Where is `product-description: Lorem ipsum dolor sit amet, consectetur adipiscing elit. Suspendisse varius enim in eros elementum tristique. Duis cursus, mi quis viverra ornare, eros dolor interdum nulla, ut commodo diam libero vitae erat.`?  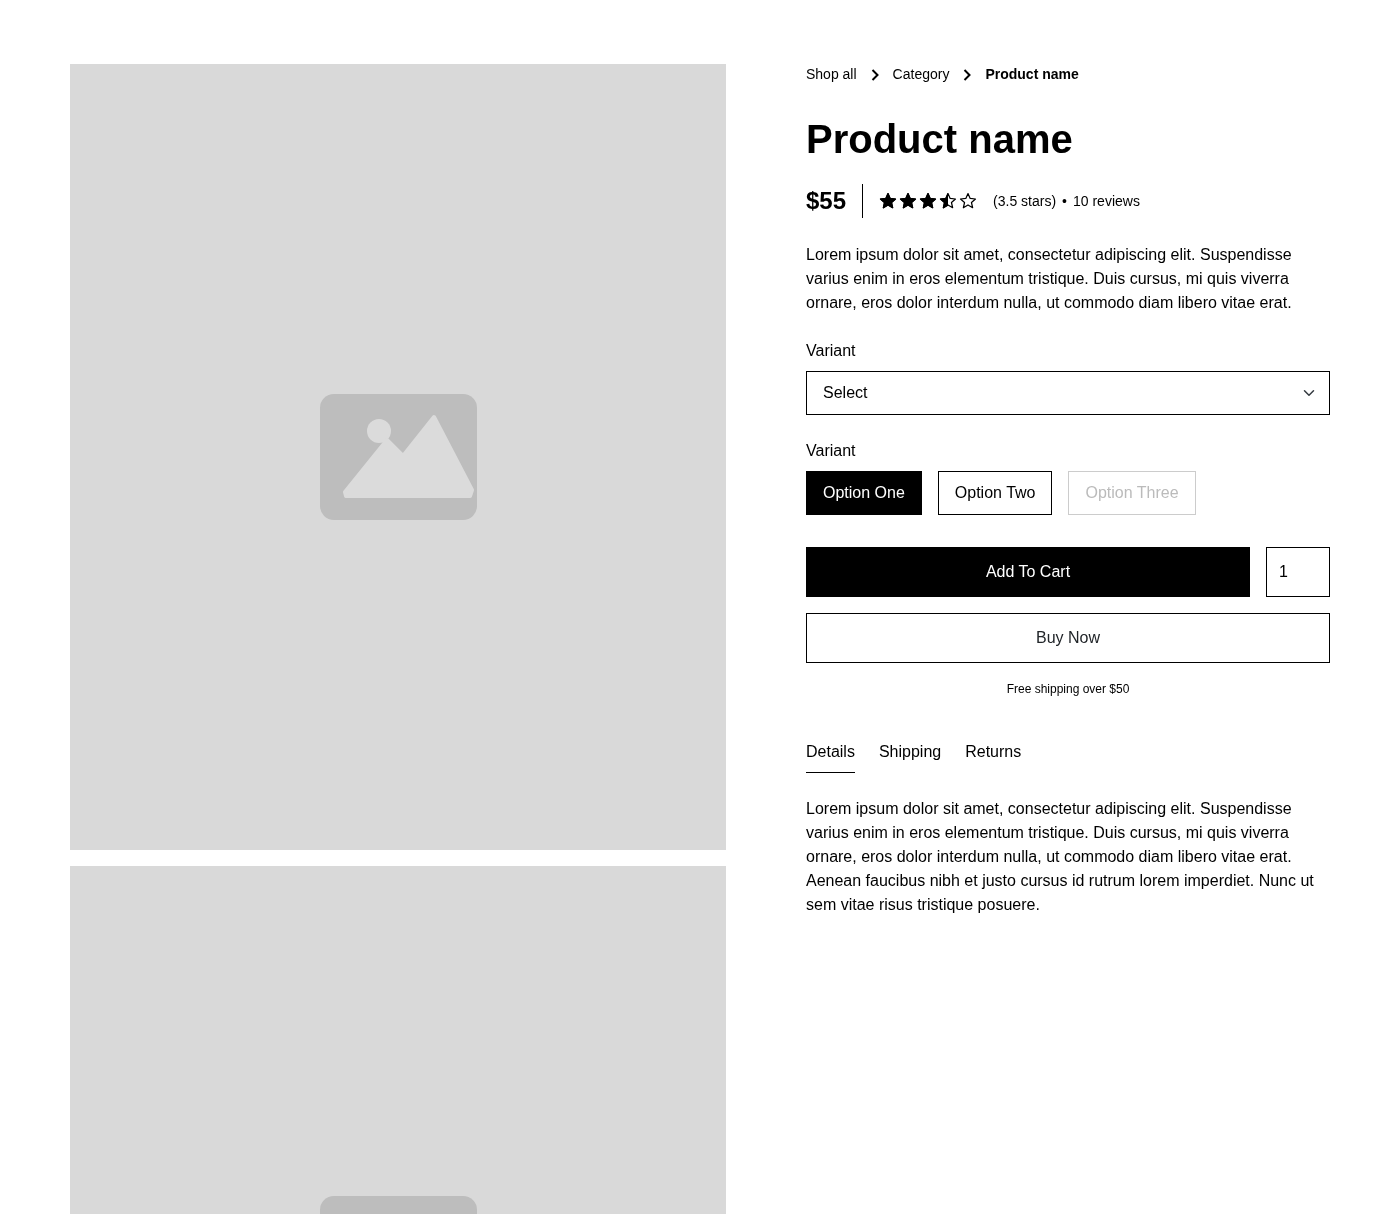 product-description: Lorem ipsum dolor sit amet, consectetur adipiscing elit. Suspendisse varius enim in eros elementum tristique. Duis cursus, mi quis viverra ornare, eros dolor interdum nulla, ut commodo diam libero vitae erat. is located at coordinates (1049, 279).